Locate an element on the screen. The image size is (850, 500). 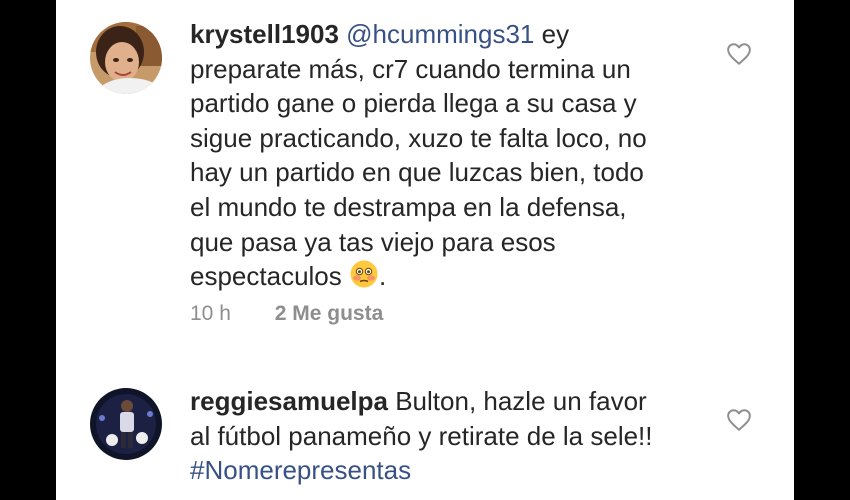
comment-username: reggiesamuelpa is located at coordinates (289, 401).